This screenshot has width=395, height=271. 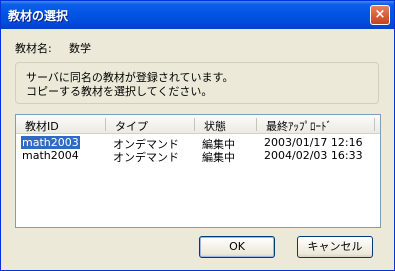 What do you see at coordinates (335, 247) in the screenshot?
I see `cancel-button: キャンセル` at bounding box center [335, 247].